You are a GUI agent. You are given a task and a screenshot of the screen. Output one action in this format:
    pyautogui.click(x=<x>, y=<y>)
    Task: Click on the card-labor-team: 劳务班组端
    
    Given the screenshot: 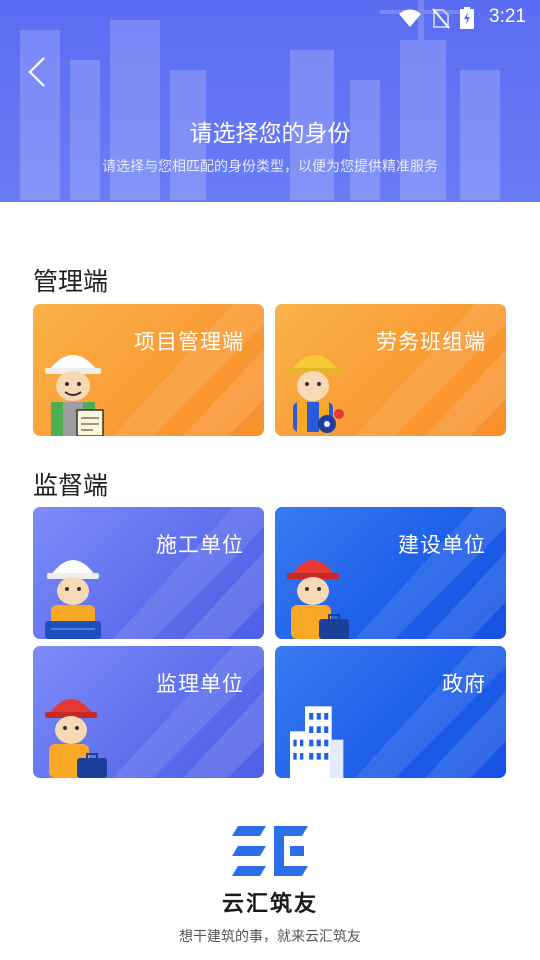 What is the action you would take?
    pyautogui.click(x=390, y=370)
    